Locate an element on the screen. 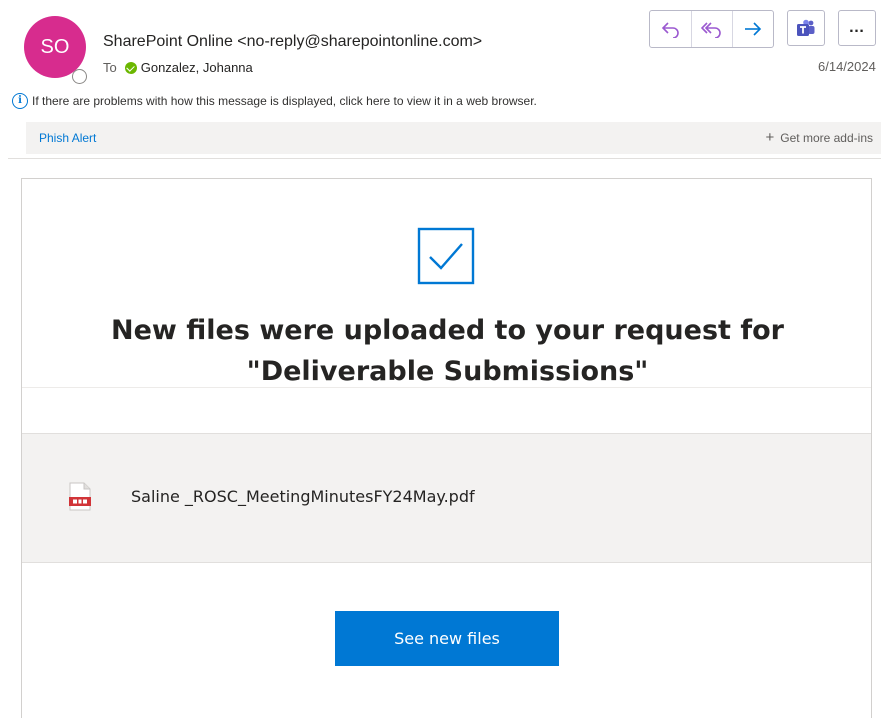  reply-icon is located at coordinates (670, 30).